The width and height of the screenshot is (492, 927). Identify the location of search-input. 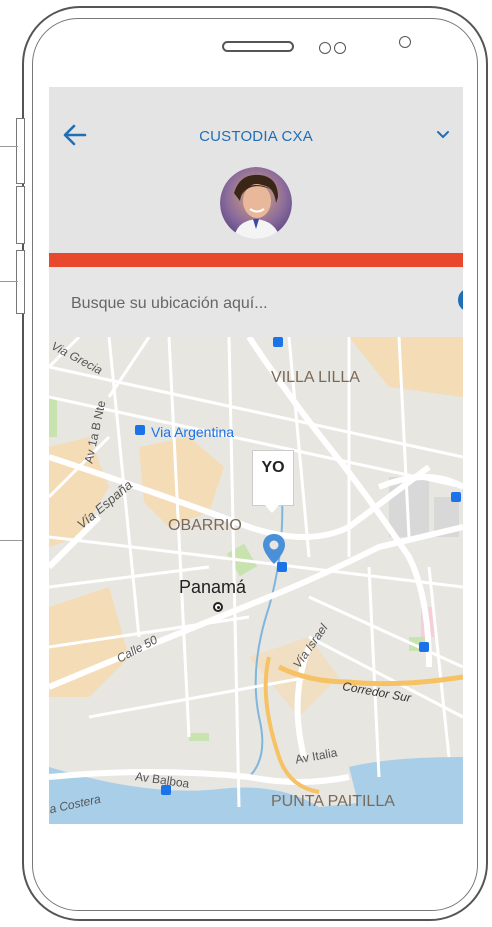
(236, 304).